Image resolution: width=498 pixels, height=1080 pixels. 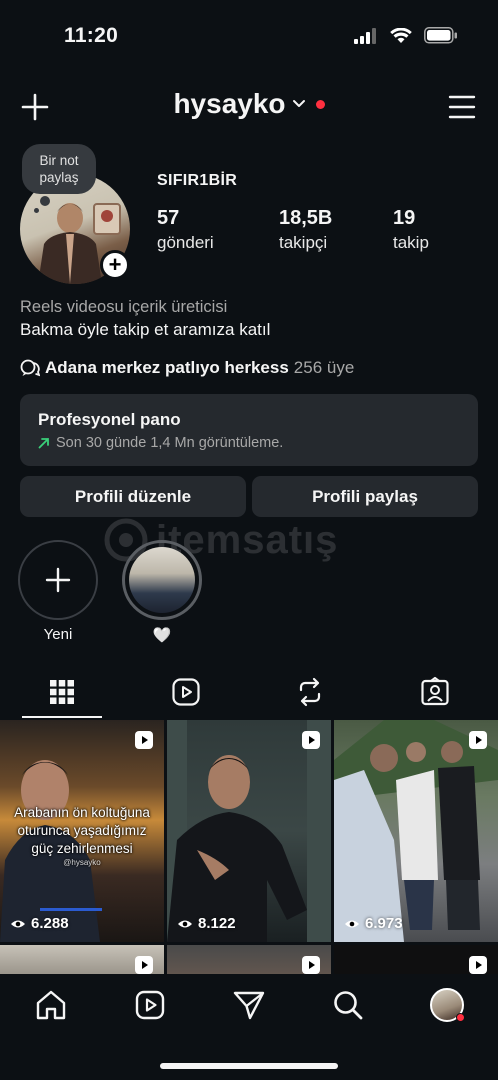 What do you see at coordinates (401, 35) in the screenshot?
I see `wifi-icon` at bounding box center [401, 35].